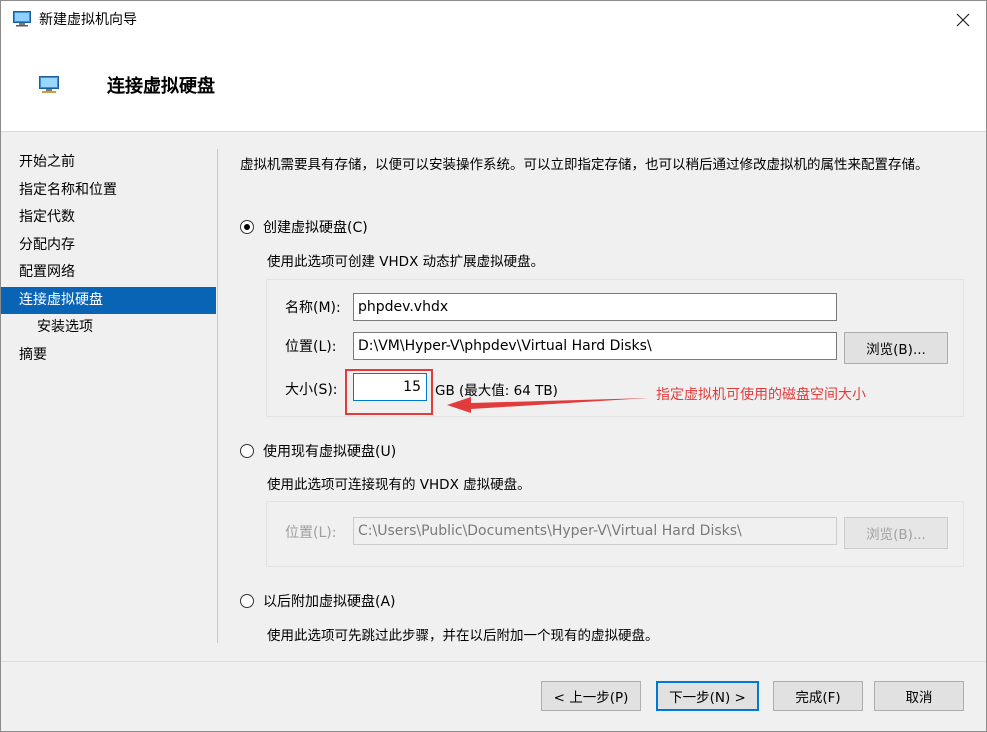 This screenshot has width=987, height=732. Describe the element at coordinates (315, 228) in the screenshot. I see `radio-create-label: 创建虚拟硬盘(C)` at that location.